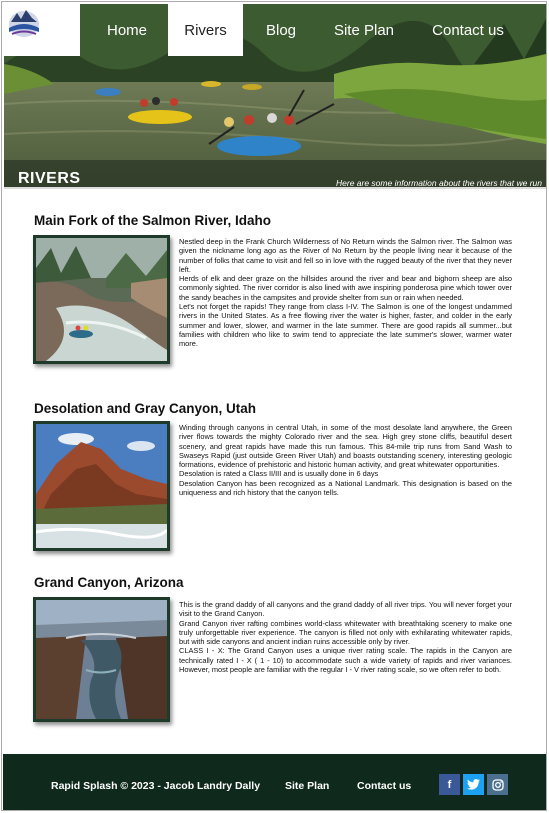 This screenshot has width=549, height=813. Describe the element at coordinates (364, 30) in the screenshot. I see `nav-site-plan: Site Plan` at that location.